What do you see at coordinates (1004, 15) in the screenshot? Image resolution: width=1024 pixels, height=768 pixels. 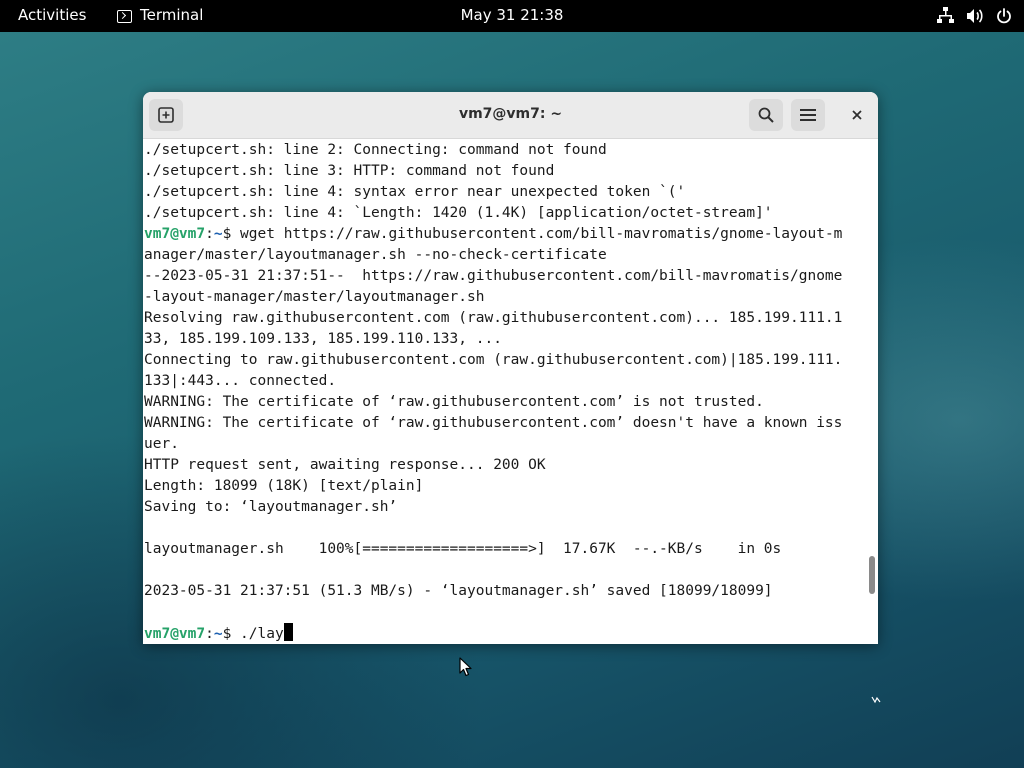 I see `power-icon` at bounding box center [1004, 15].